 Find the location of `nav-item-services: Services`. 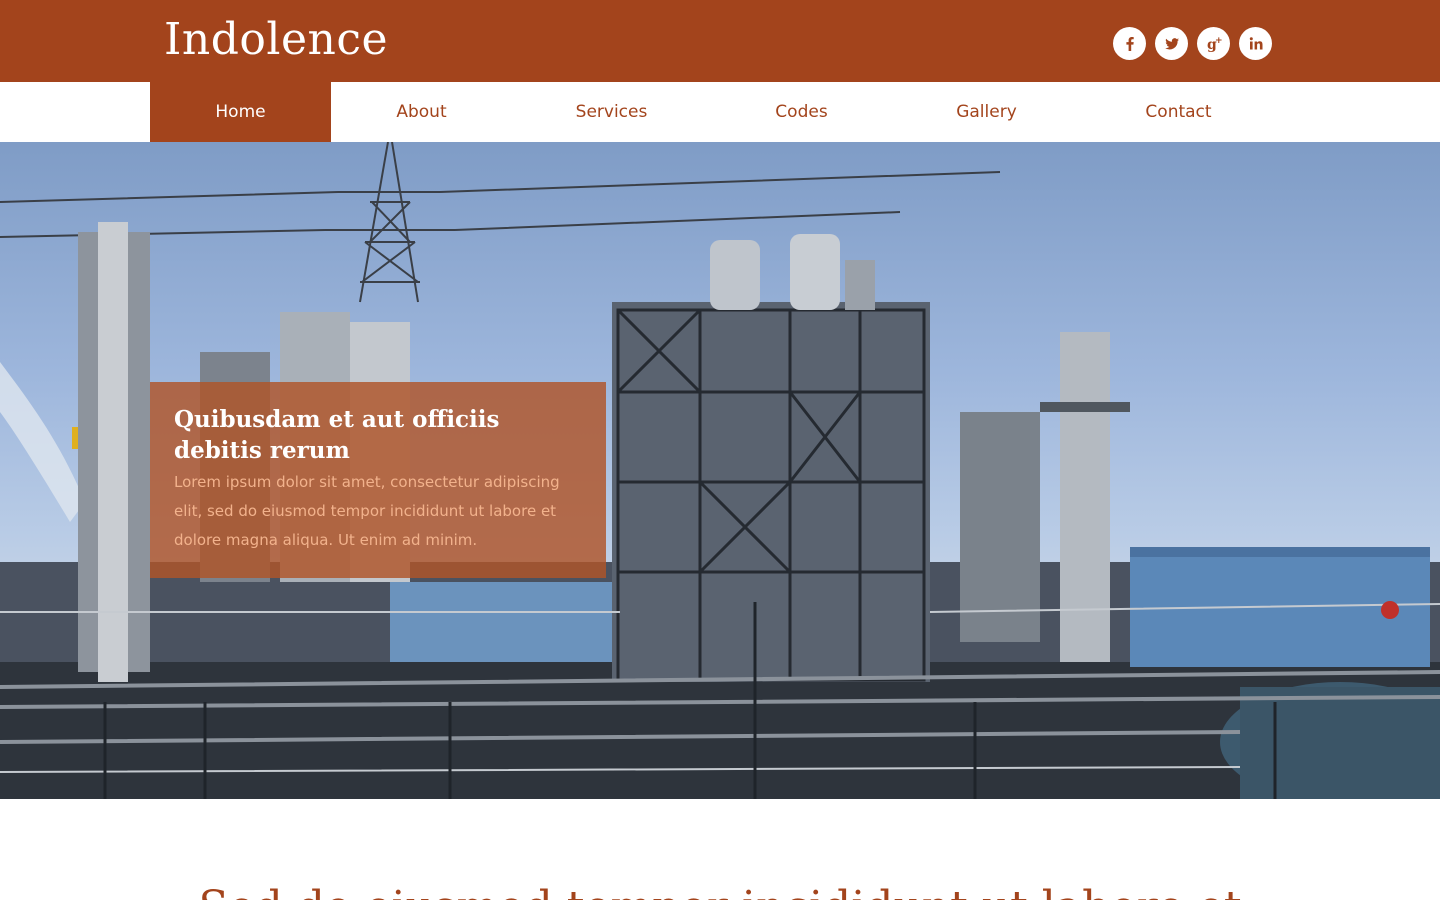

nav-item-services: Services is located at coordinates (611, 112).